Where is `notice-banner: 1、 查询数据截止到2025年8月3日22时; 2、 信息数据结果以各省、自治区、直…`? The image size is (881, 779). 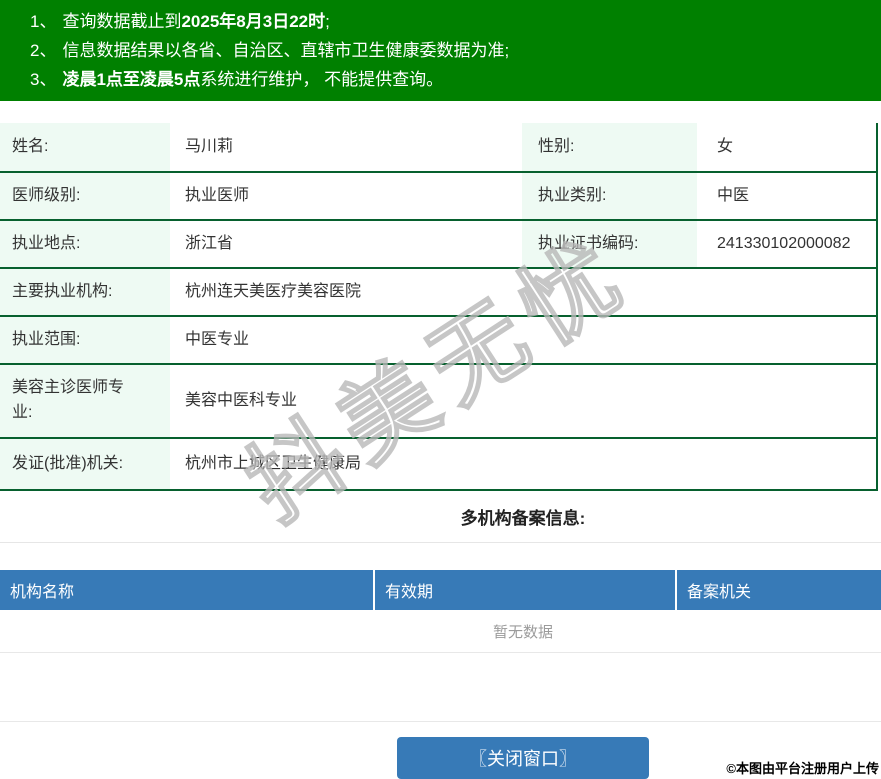 notice-banner: 1、 查询数据截止到2025年8月3日22时; 2、 信息数据结果以各省、自治区、直… is located at coordinates (440, 50).